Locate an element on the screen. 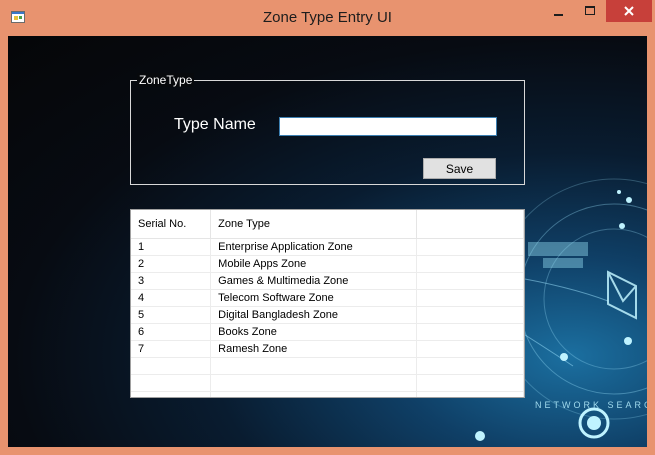 This screenshot has height=455, width=655. serial-cell: 7 is located at coordinates (171, 349).